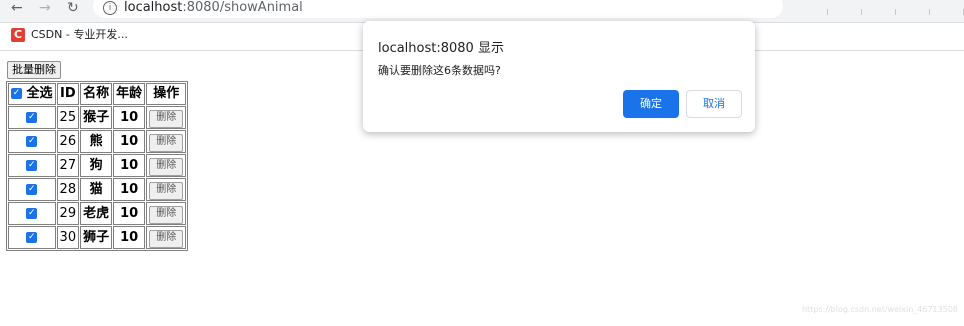 The width and height of the screenshot is (964, 326). Describe the element at coordinates (482, 11) in the screenshot. I see `browser-toolbar: ← → ↻ i localhost:8080/showAnimal` at that location.